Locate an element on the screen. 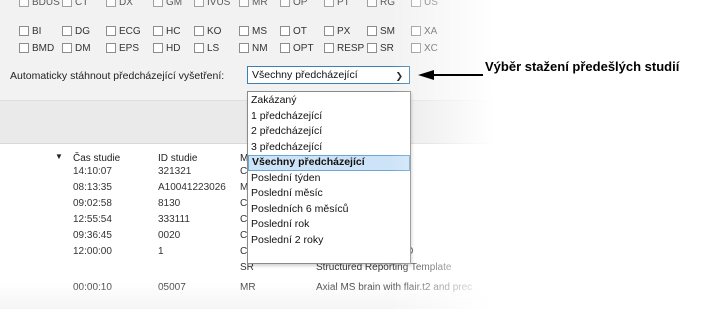 This screenshot has height=309, width=718. callout-text: Výběr stažení předešlých studií is located at coordinates (582, 66).